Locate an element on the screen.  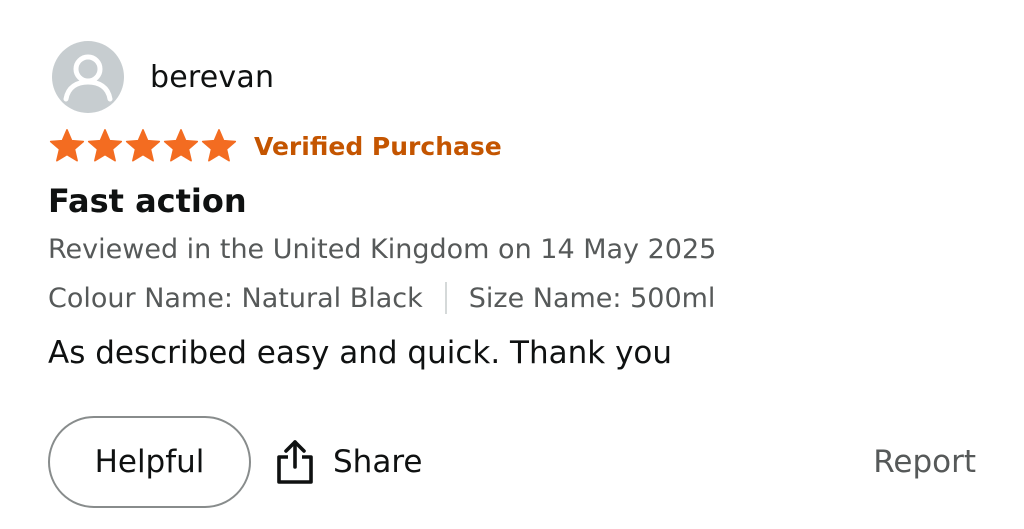
review-title: Fast action is located at coordinates (147, 201).